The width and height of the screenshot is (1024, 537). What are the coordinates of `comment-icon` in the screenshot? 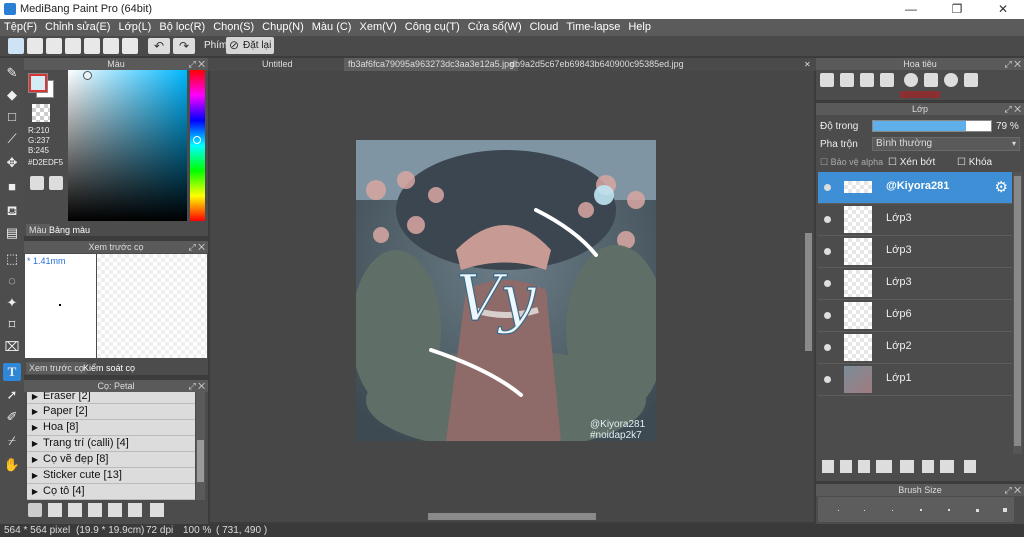 It's located at (54, 46).